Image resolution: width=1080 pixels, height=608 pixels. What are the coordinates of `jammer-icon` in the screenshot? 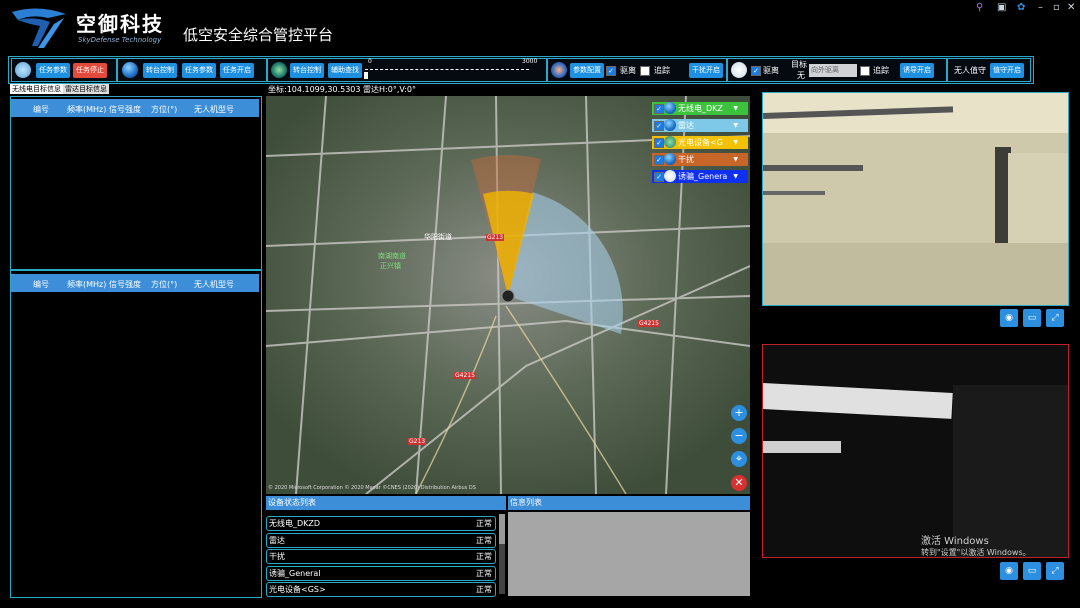 It's located at (670, 159).